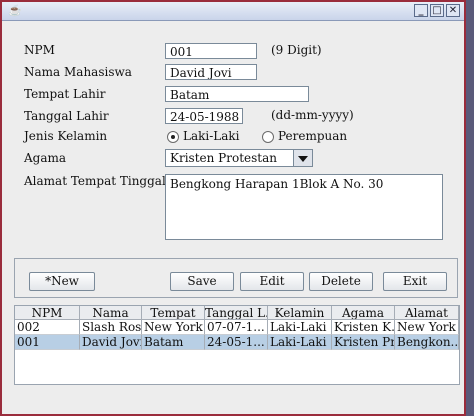  I want to click on radio-selected-dot, so click(173, 137).